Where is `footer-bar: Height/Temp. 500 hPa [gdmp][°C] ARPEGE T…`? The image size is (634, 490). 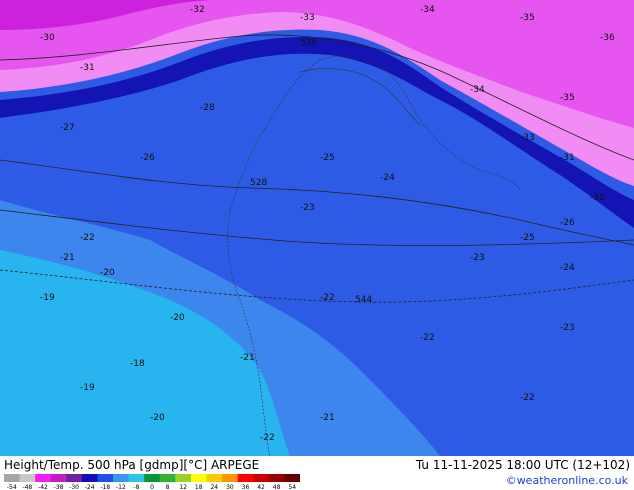 footer-bar: Height/Temp. 500 hPa [gdmp][°C] ARPEGE T… is located at coordinates (317, 473).